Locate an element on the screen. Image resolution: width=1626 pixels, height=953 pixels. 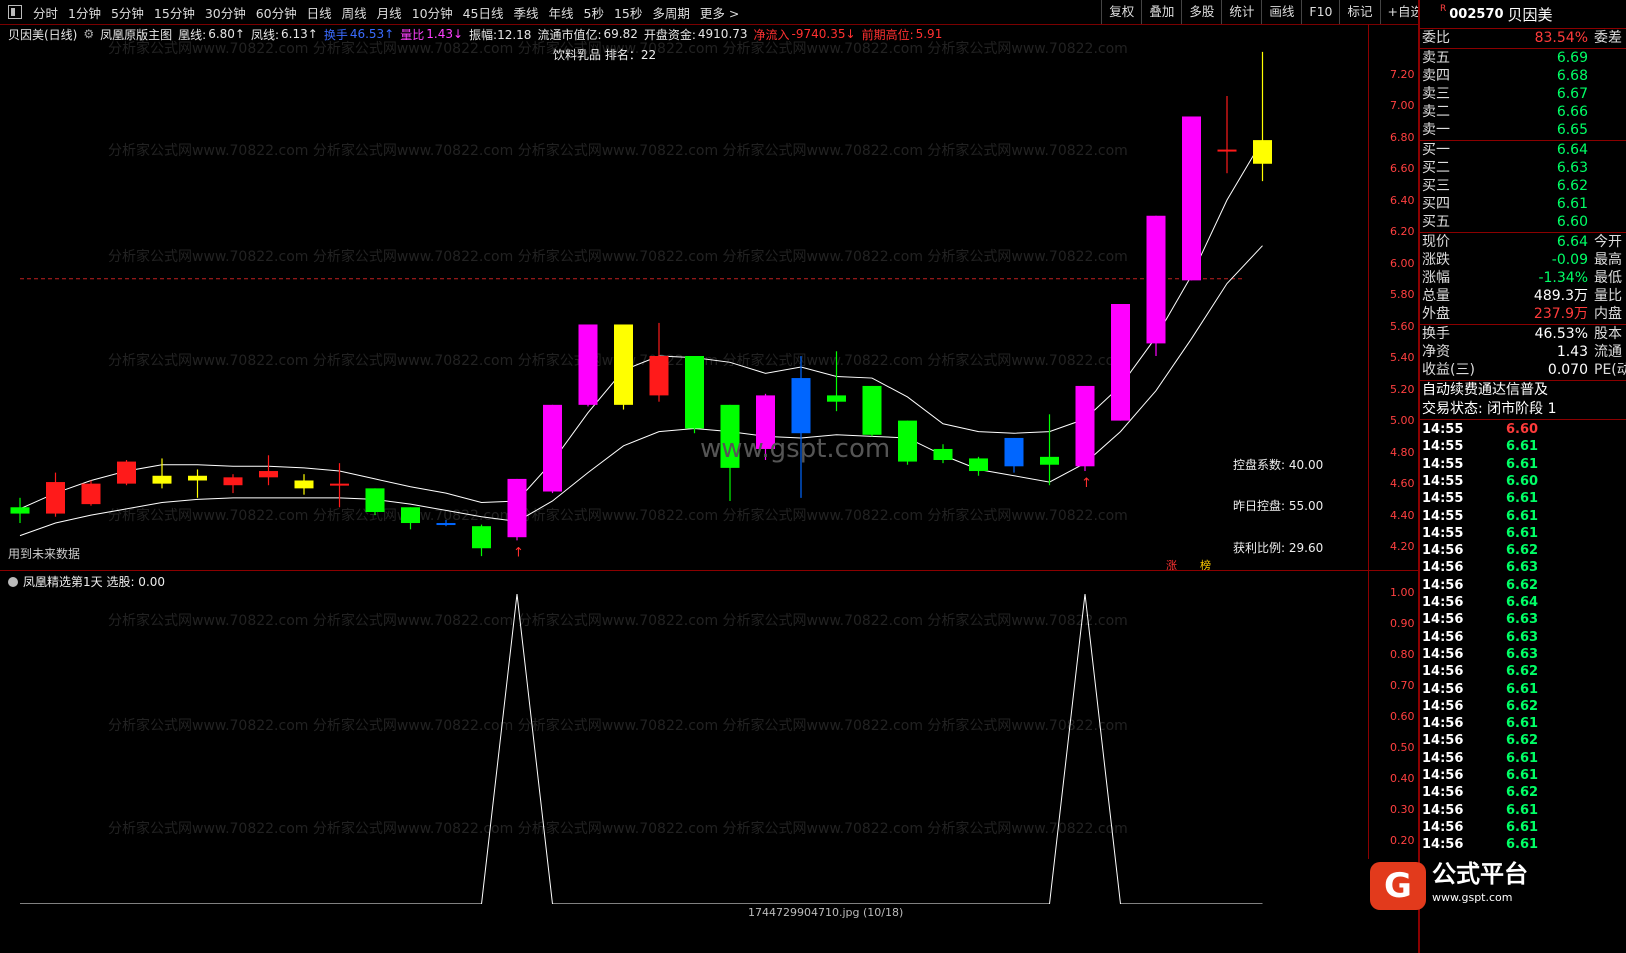
tick-price: 6.62 is located at coordinates (1522, 585).